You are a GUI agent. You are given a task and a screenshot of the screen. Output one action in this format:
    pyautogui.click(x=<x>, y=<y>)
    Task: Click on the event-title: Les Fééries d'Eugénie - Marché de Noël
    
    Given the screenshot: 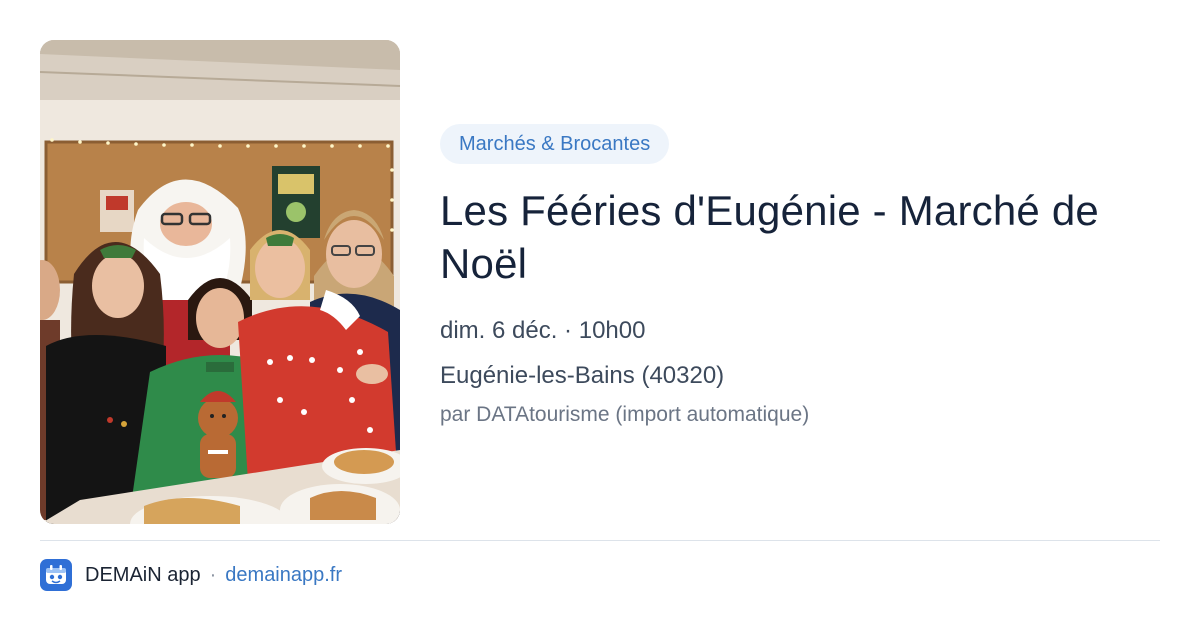 What is the action you would take?
    pyautogui.click(x=769, y=237)
    